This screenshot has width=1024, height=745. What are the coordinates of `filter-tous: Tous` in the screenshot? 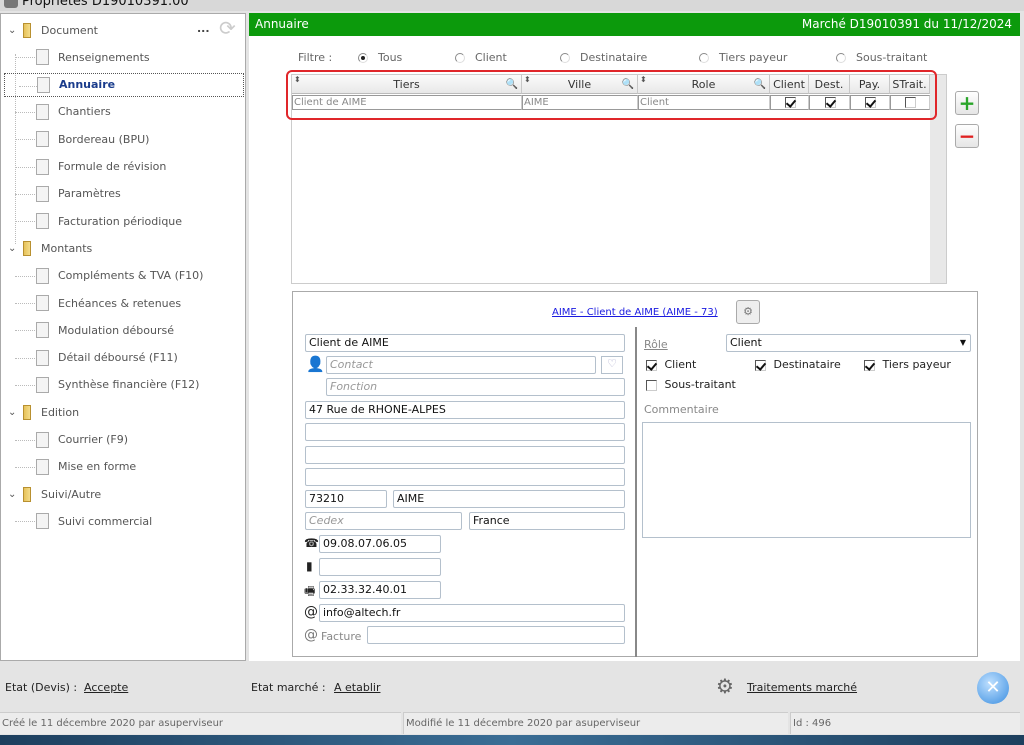 It's located at (380, 57).